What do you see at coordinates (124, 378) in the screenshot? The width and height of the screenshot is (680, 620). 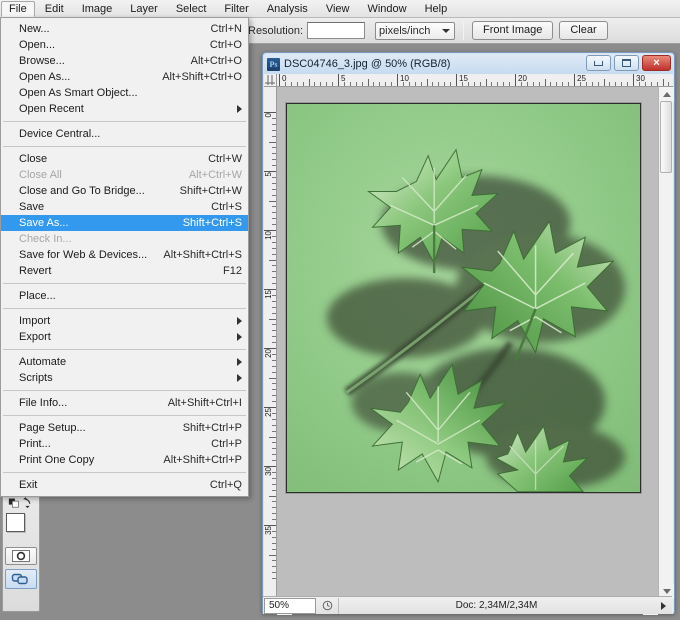 I see `menu-item-scripts: Scripts` at bounding box center [124, 378].